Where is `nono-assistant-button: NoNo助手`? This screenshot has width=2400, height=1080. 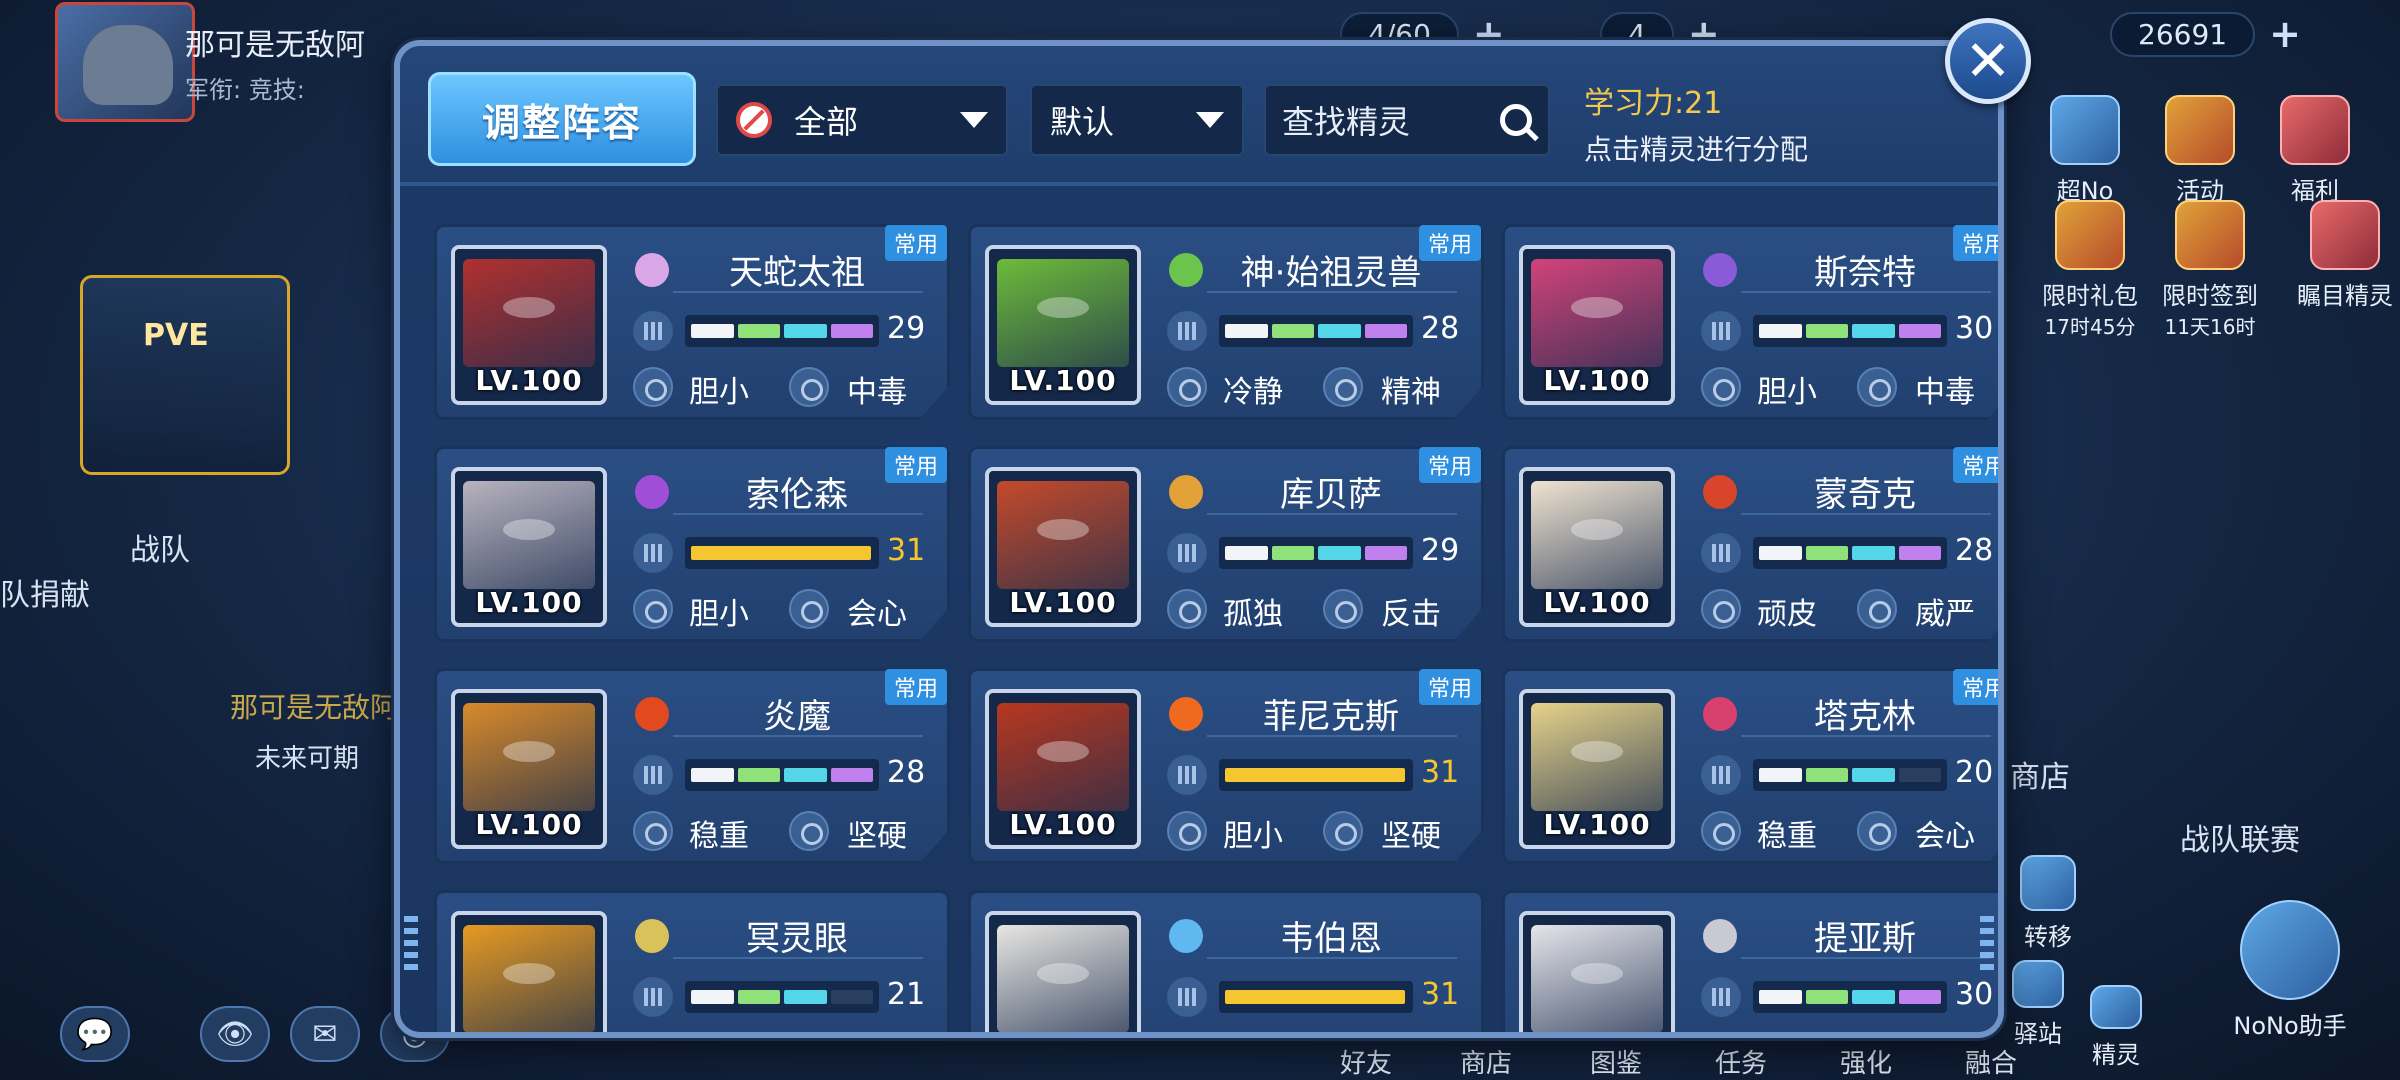
nono-assistant-button: NoNo助手 is located at coordinates (2290, 970).